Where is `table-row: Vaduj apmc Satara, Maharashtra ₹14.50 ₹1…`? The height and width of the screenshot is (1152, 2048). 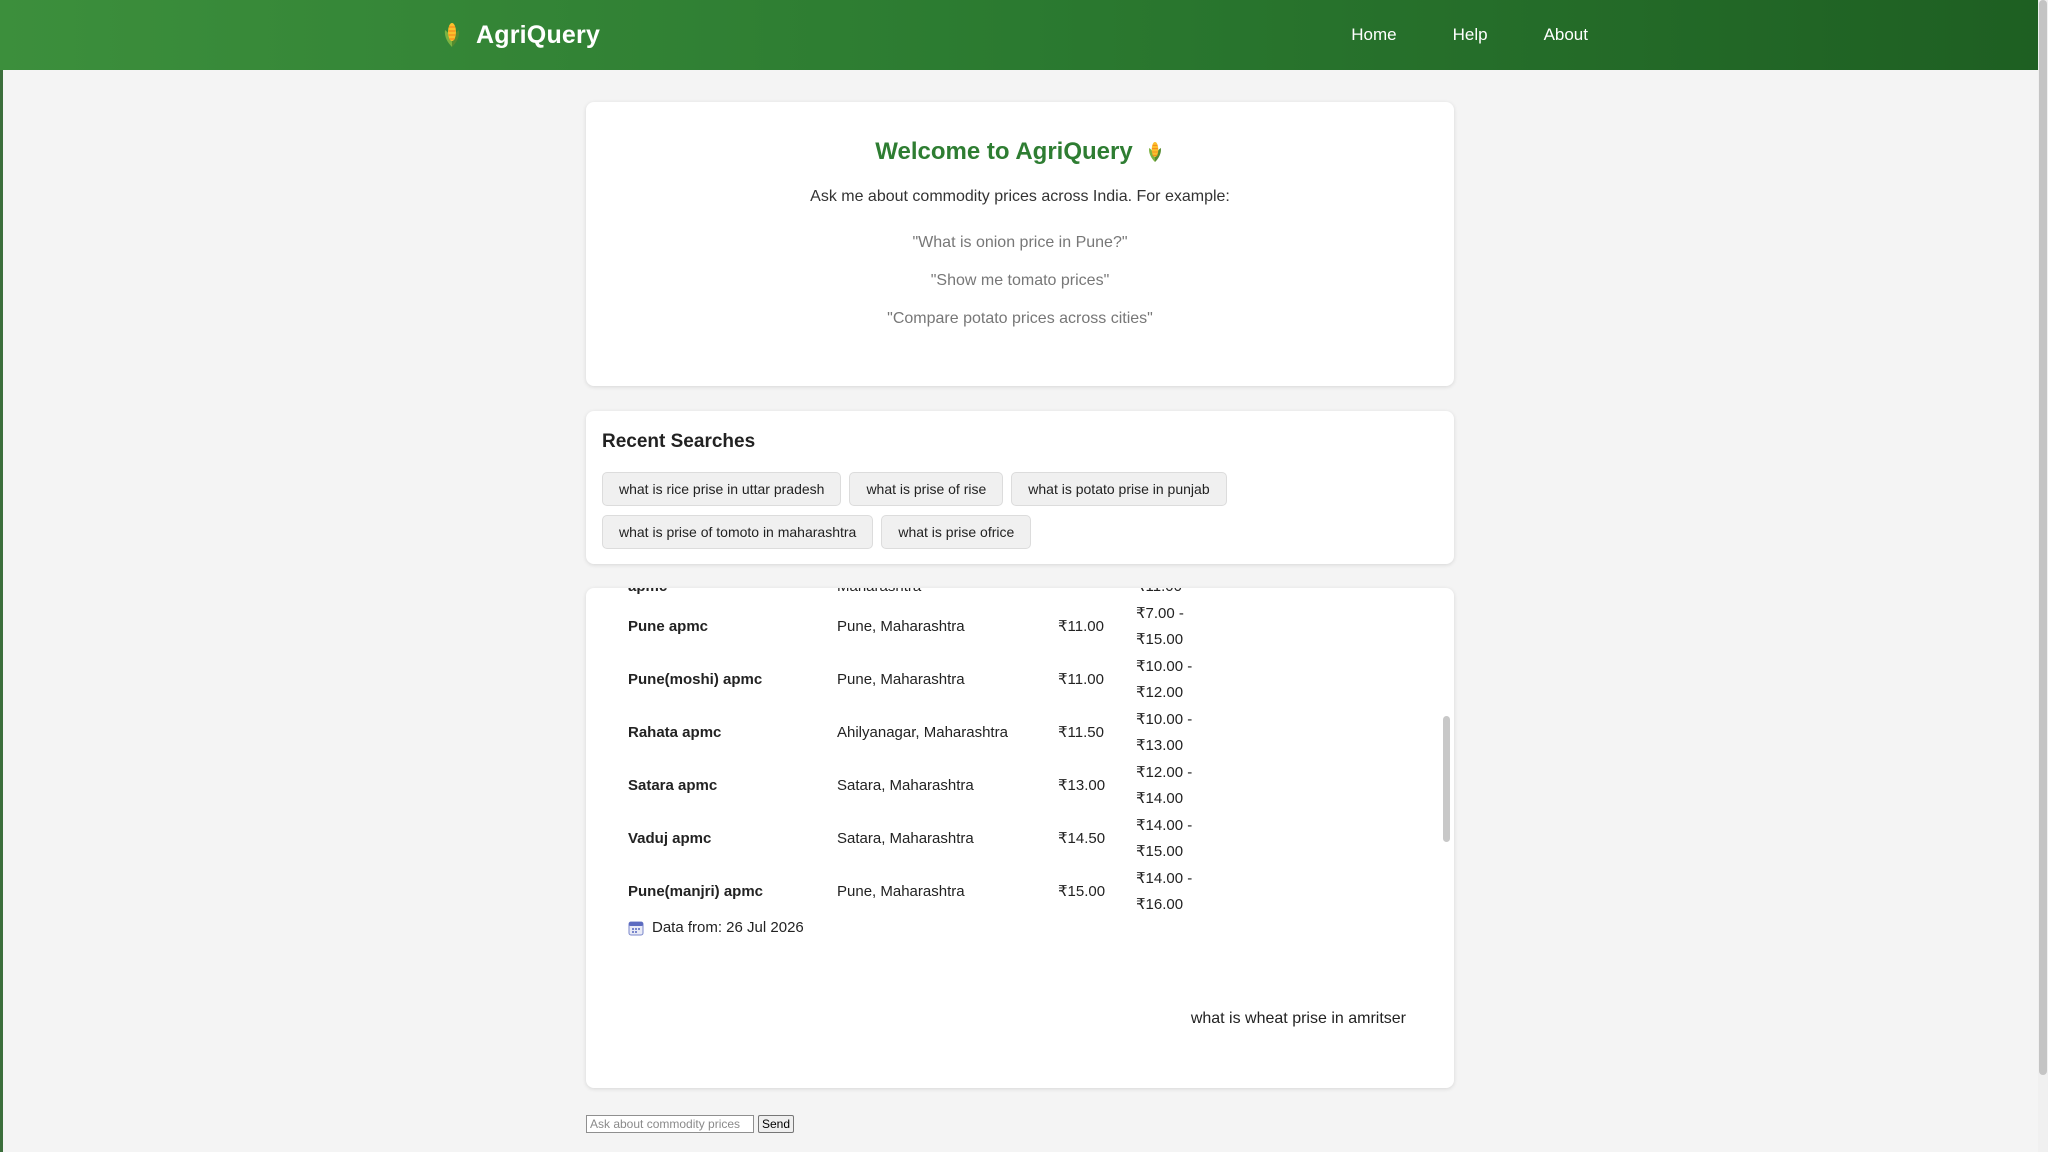
table-row: Vaduj apmc Satara, Maharashtra ₹14.50 ₹1… is located at coordinates (1018, 838).